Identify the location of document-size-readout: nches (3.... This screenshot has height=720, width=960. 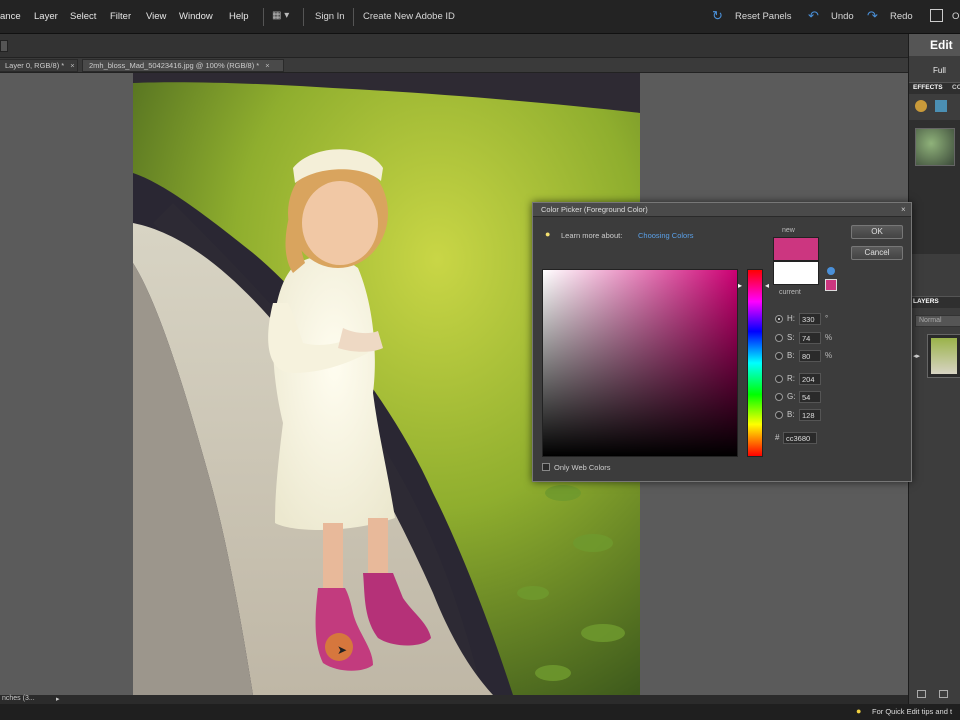
(18, 698).